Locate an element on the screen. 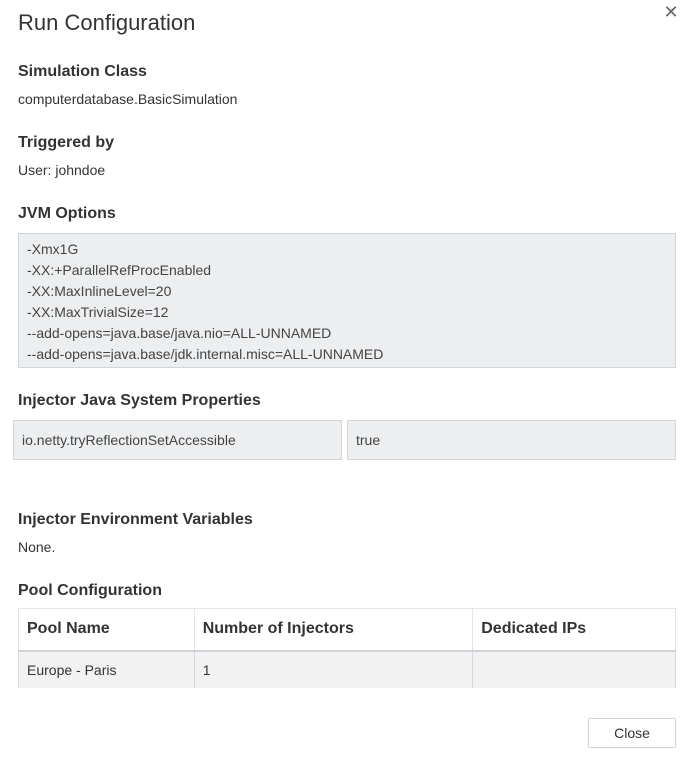 This screenshot has height=757, width=687. column-header-dedicated-ips: Dedicated IPs is located at coordinates (574, 630).